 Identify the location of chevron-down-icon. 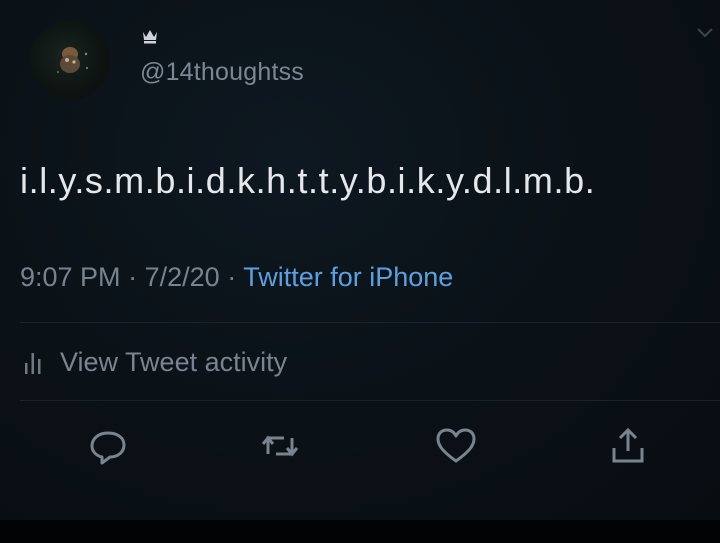
(705, 33).